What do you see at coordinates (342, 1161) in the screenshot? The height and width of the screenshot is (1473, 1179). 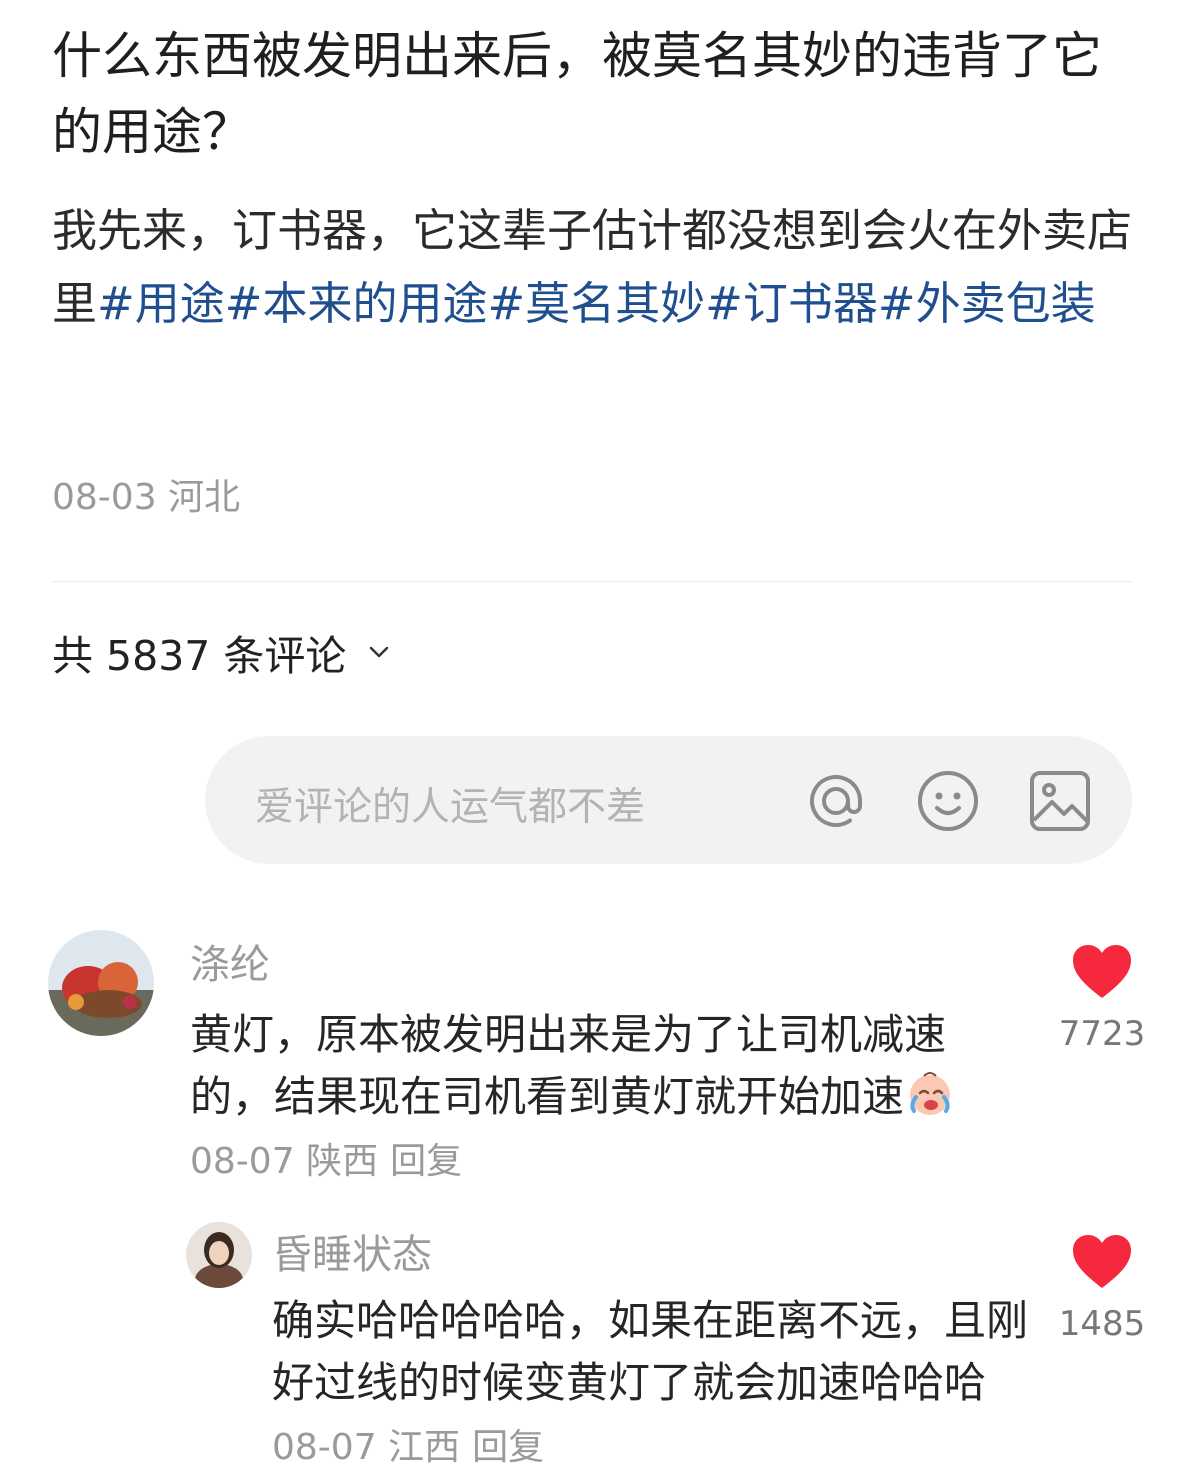 I see `comment-location: 陕西` at bounding box center [342, 1161].